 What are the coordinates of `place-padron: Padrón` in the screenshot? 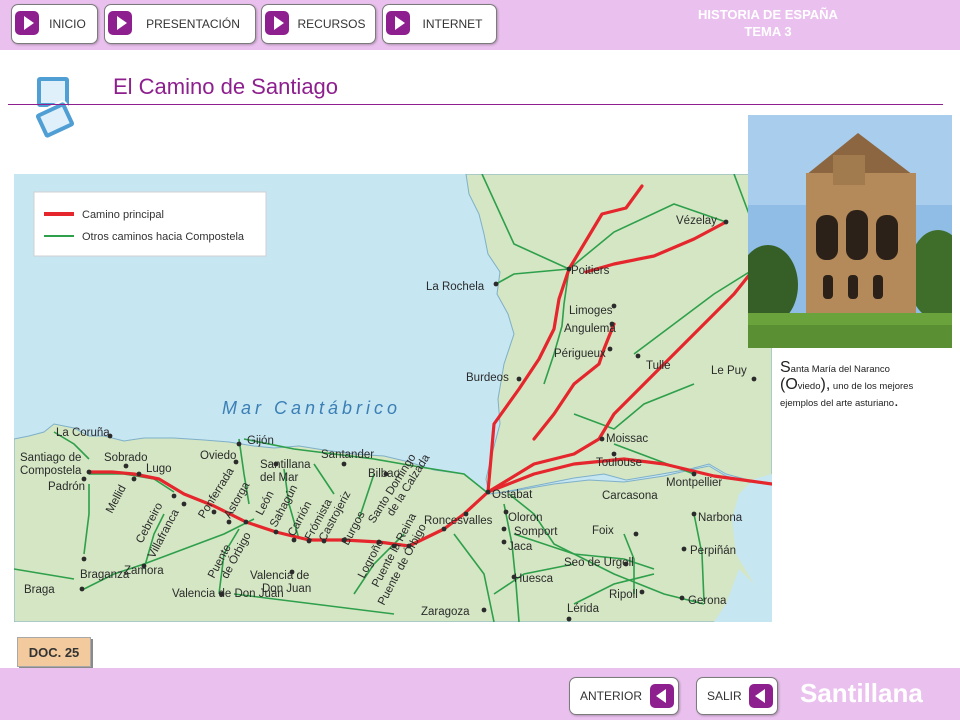 It's located at (66, 487).